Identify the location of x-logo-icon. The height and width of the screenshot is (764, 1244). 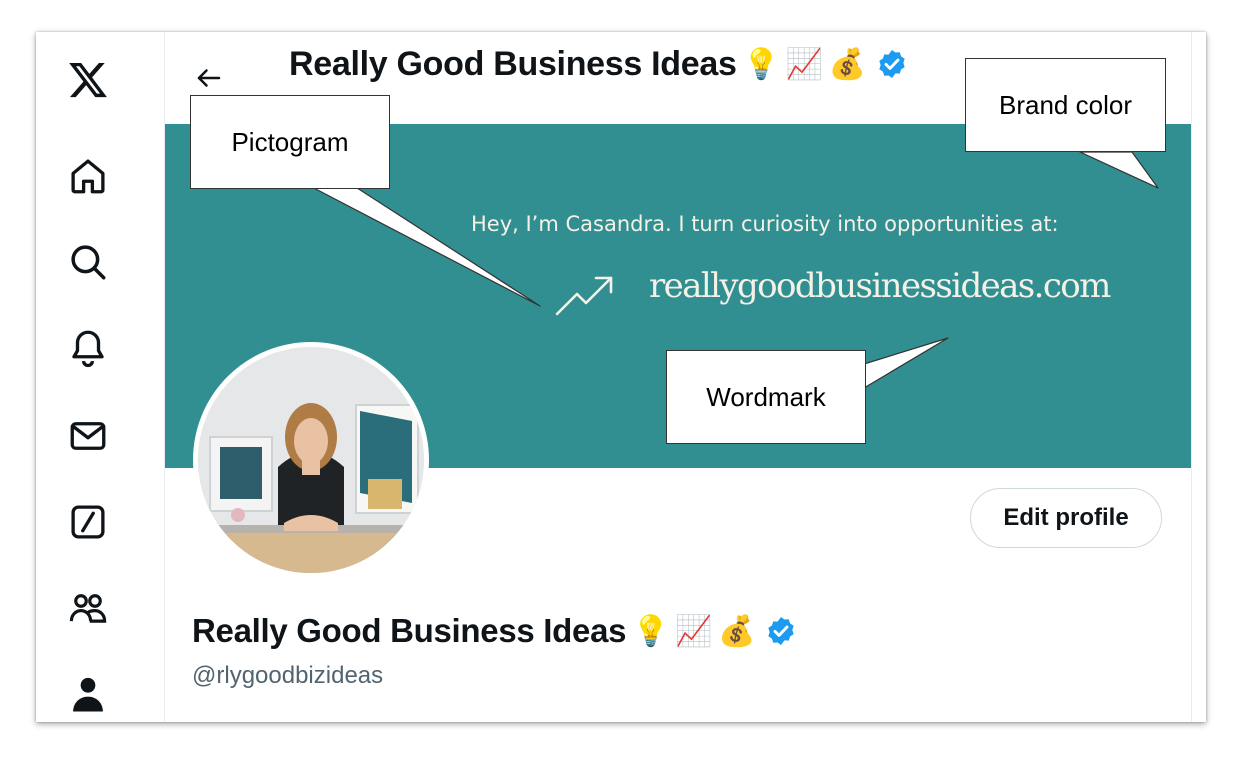
(88, 80).